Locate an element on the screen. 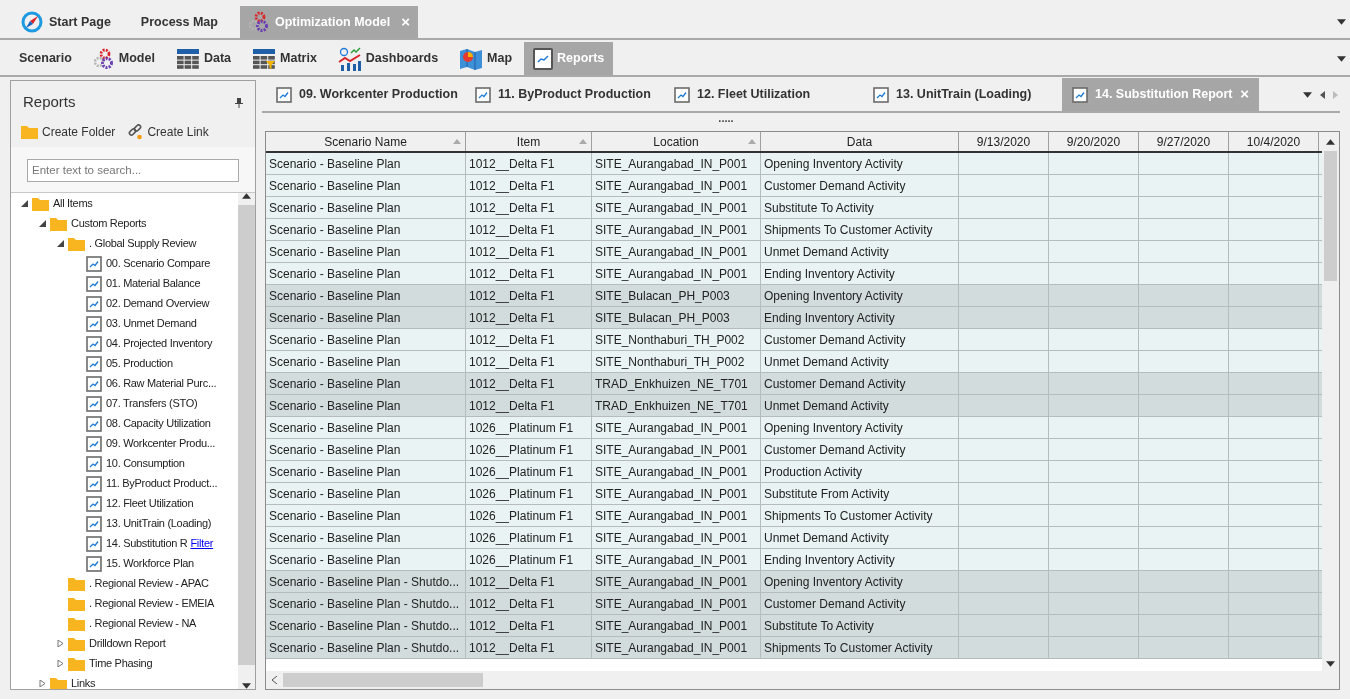 The height and width of the screenshot is (699, 1350). tree-item: 15. Workforce Plan is located at coordinates (150, 563).